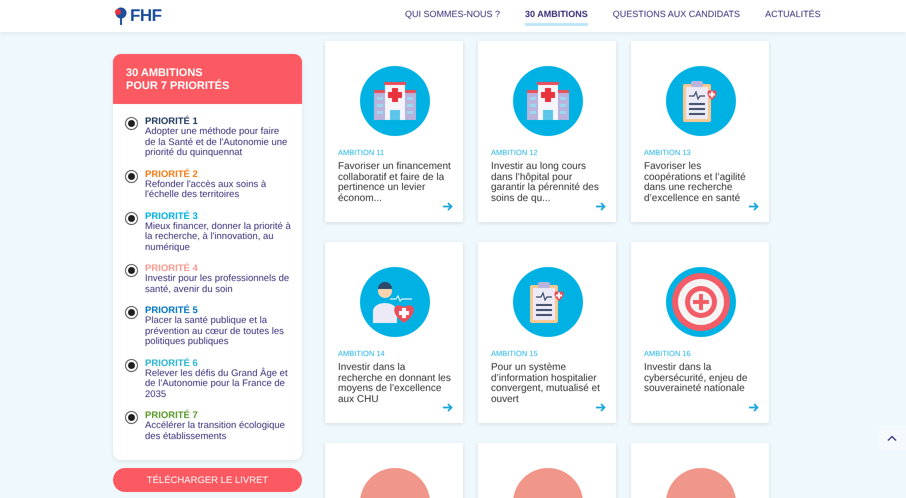  What do you see at coordinates (218, 384) in the screenshot?
I see `priority-description: Relever les défis du Grand Âge et de l’Autonomie pour la France de 2035` at bounding box center [218, 384].